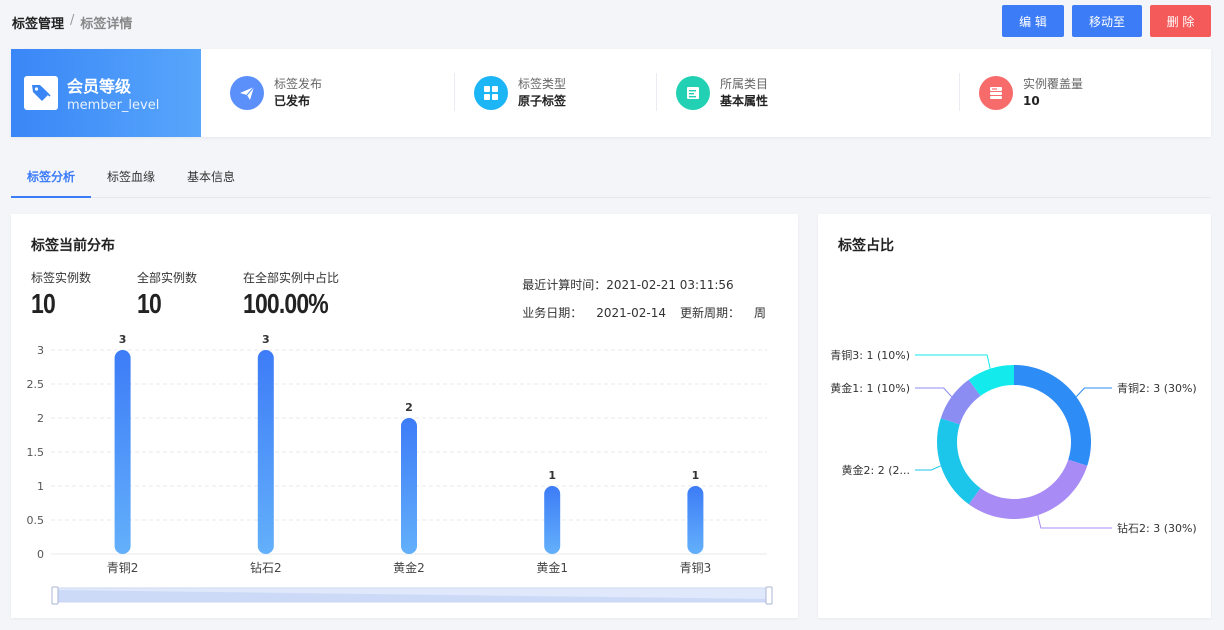 Image resolution: width=1224 pixels, height=630 pixels. I want to click on x-tick-label: 青铜2, so click(123, 567).